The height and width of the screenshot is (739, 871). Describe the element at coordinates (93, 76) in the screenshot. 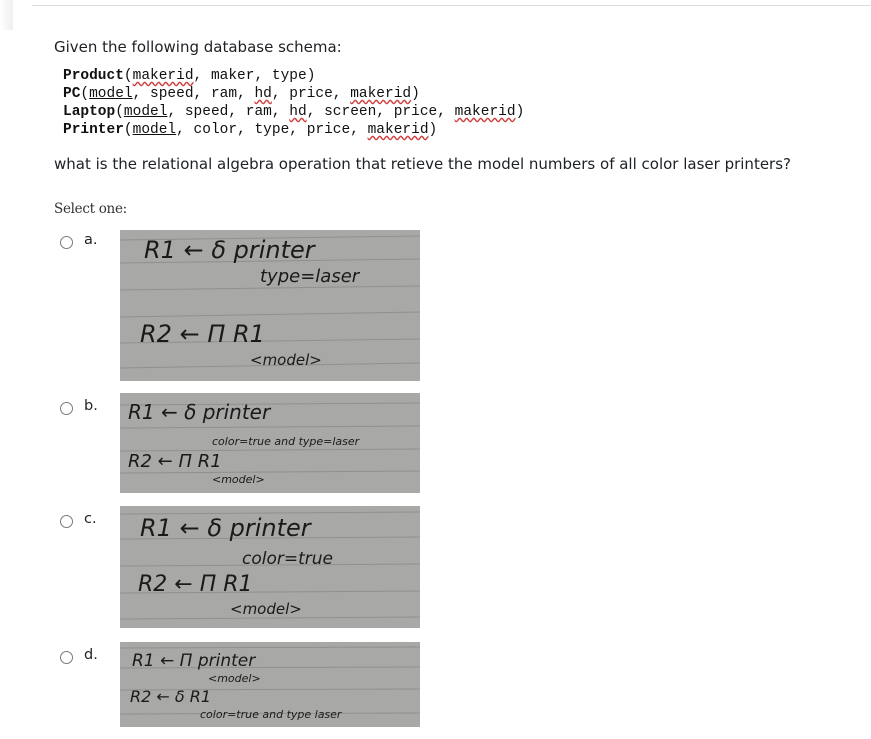

I see `relation-name: Product` at that location.